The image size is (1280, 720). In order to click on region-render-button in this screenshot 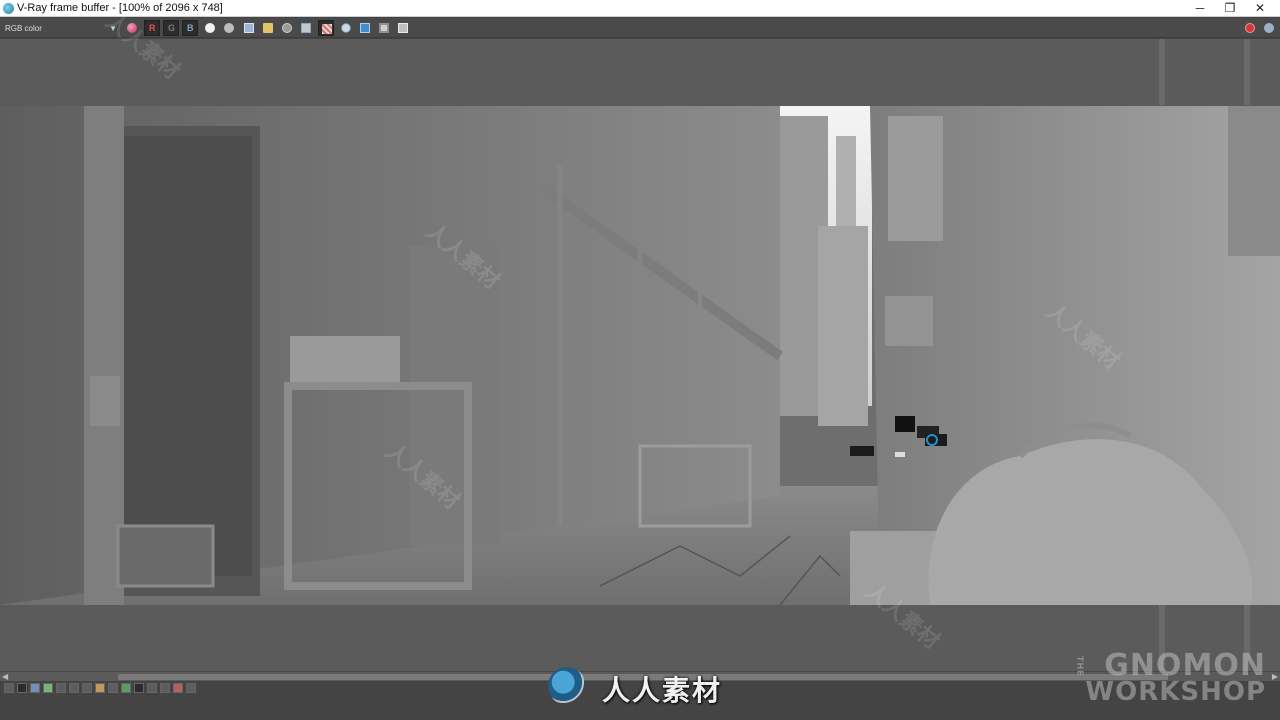, I will do `click(365, 28)`.